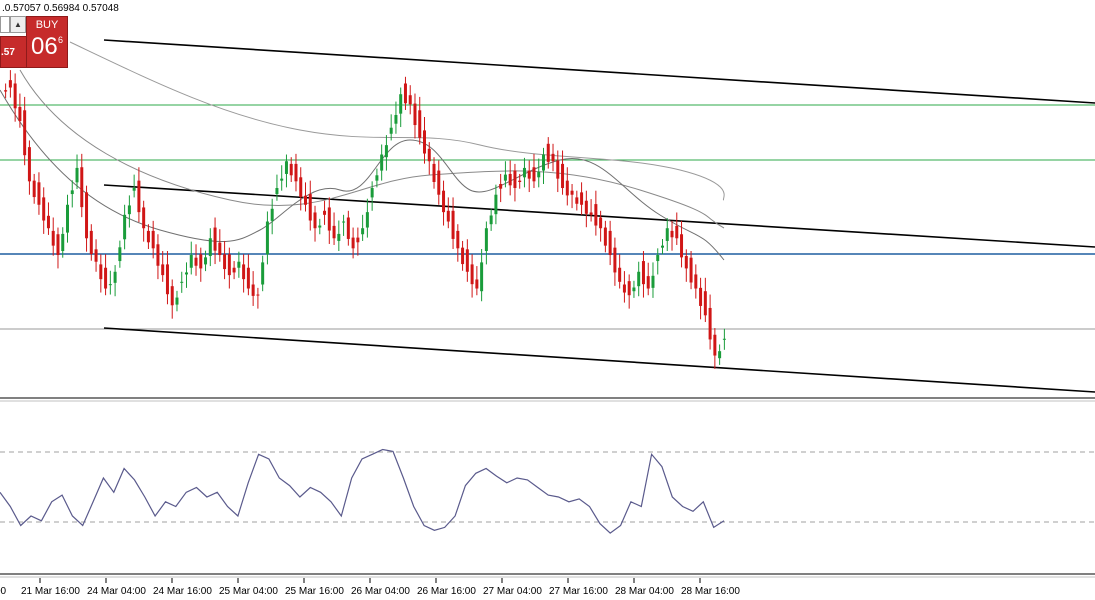 This screenshot has height=600, width=1095. What do you see at coordinates (446, 591) in the screenshot?
I see `time-axis-label: 26 Mar 16:00` at bounding box center [446, 591].